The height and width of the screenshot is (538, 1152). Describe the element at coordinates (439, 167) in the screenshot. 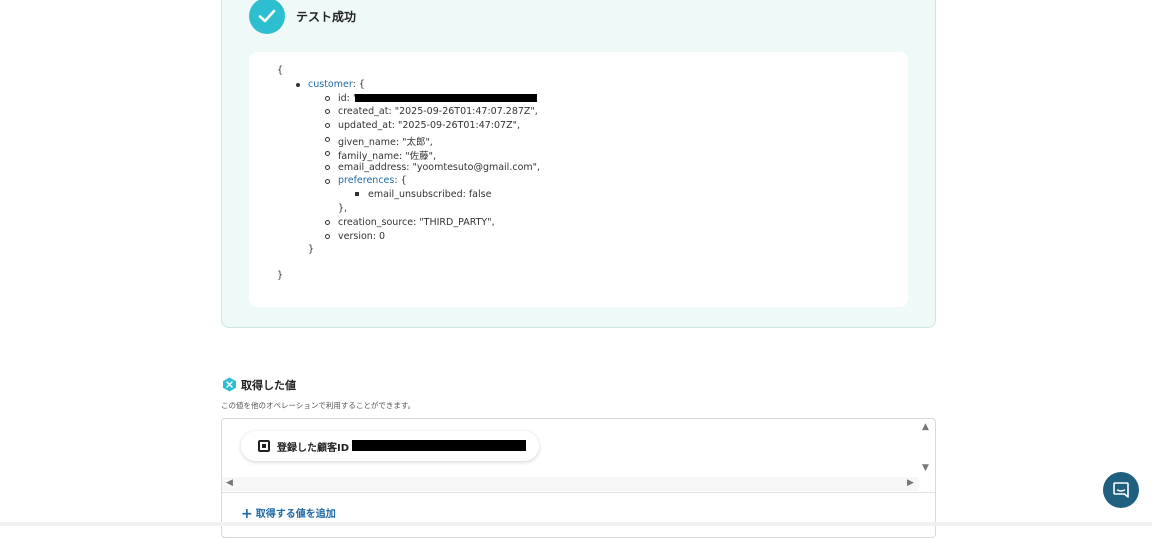

I see `json-email-address: email_address: "yoomtesuto@gmail.com",` at that location.